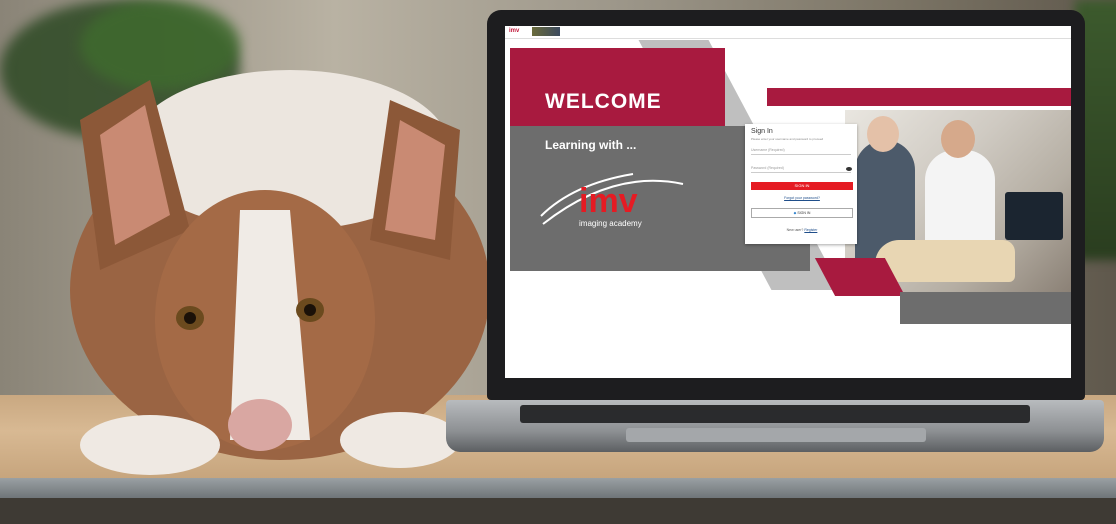 This screenshot has height=524, width=1116. I want to click on sso-button-label: SIGN IN, so click(804, 213).